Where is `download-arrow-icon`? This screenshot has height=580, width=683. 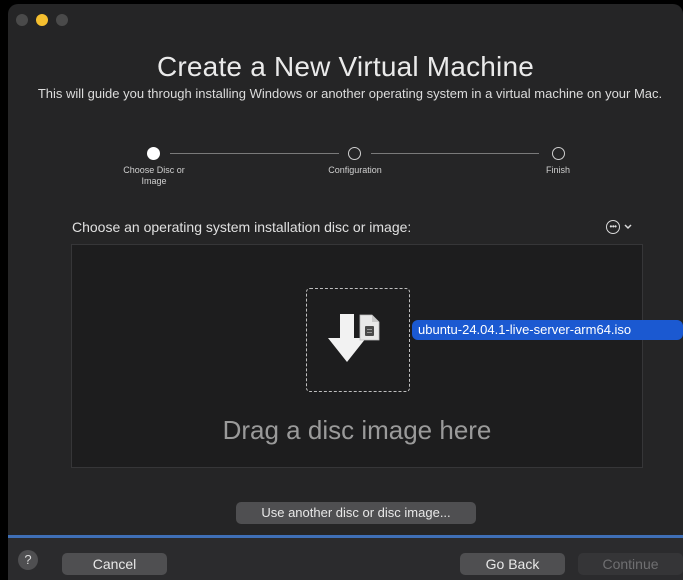
download-arrow-icon is located at coordinates (354, 338).